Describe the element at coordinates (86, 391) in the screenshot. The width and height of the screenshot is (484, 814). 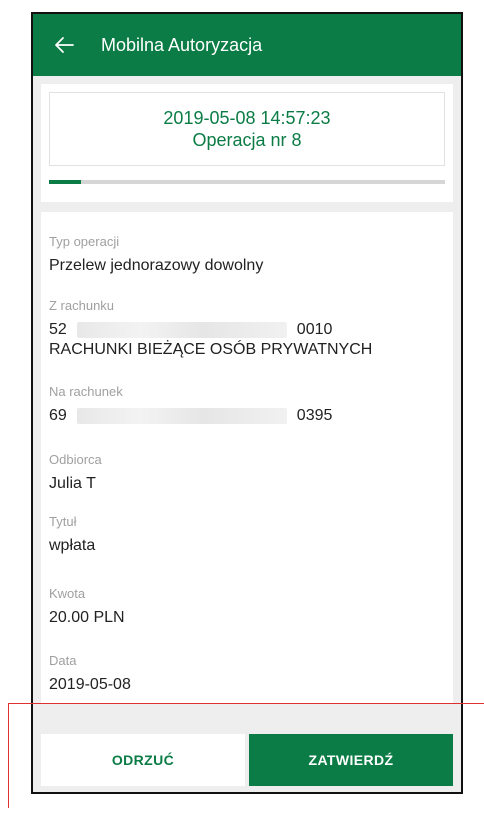
I see `field-label: Na rachunek` at that location.